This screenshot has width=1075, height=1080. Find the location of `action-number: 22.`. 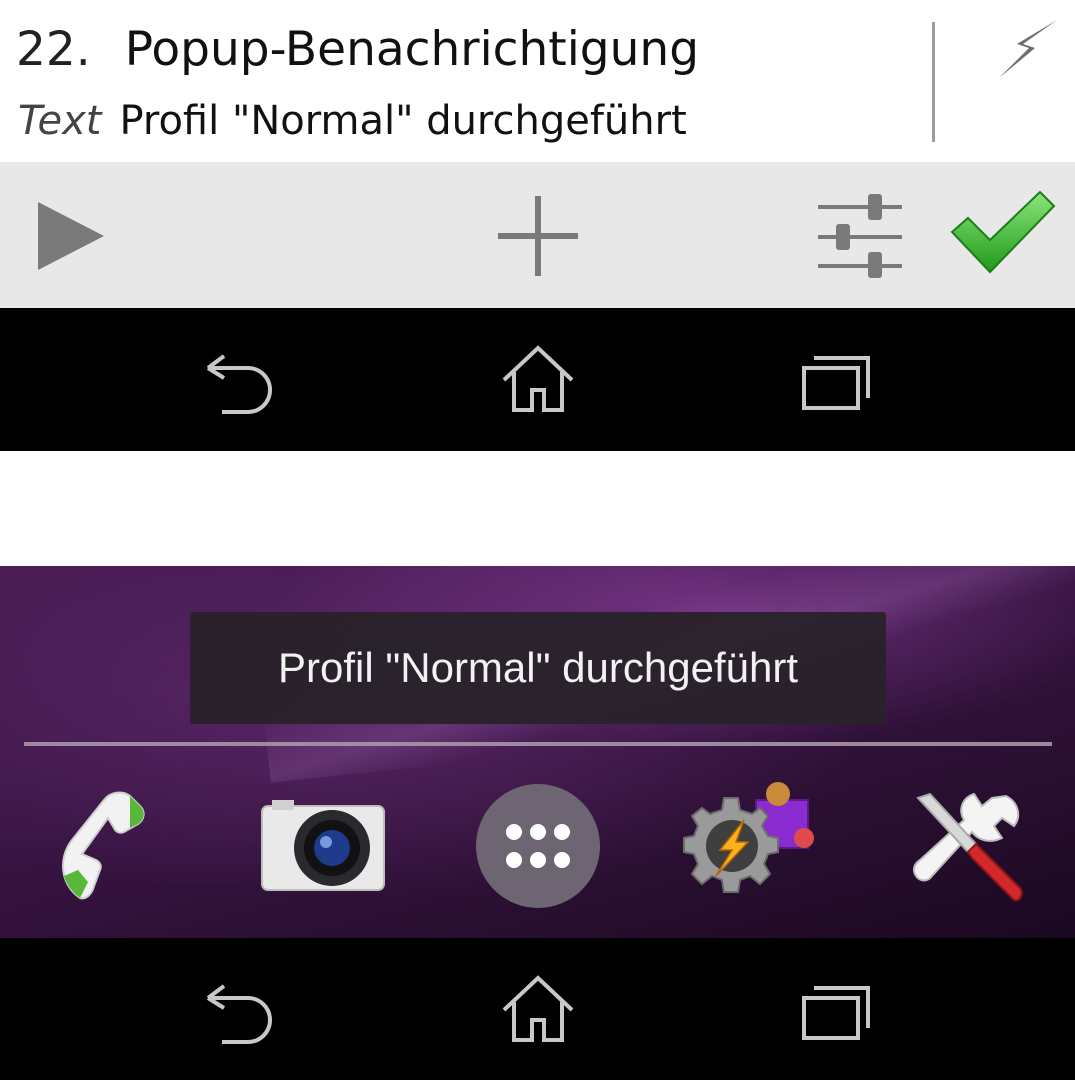

action-number: 22. is located at coordinates (53, 49).